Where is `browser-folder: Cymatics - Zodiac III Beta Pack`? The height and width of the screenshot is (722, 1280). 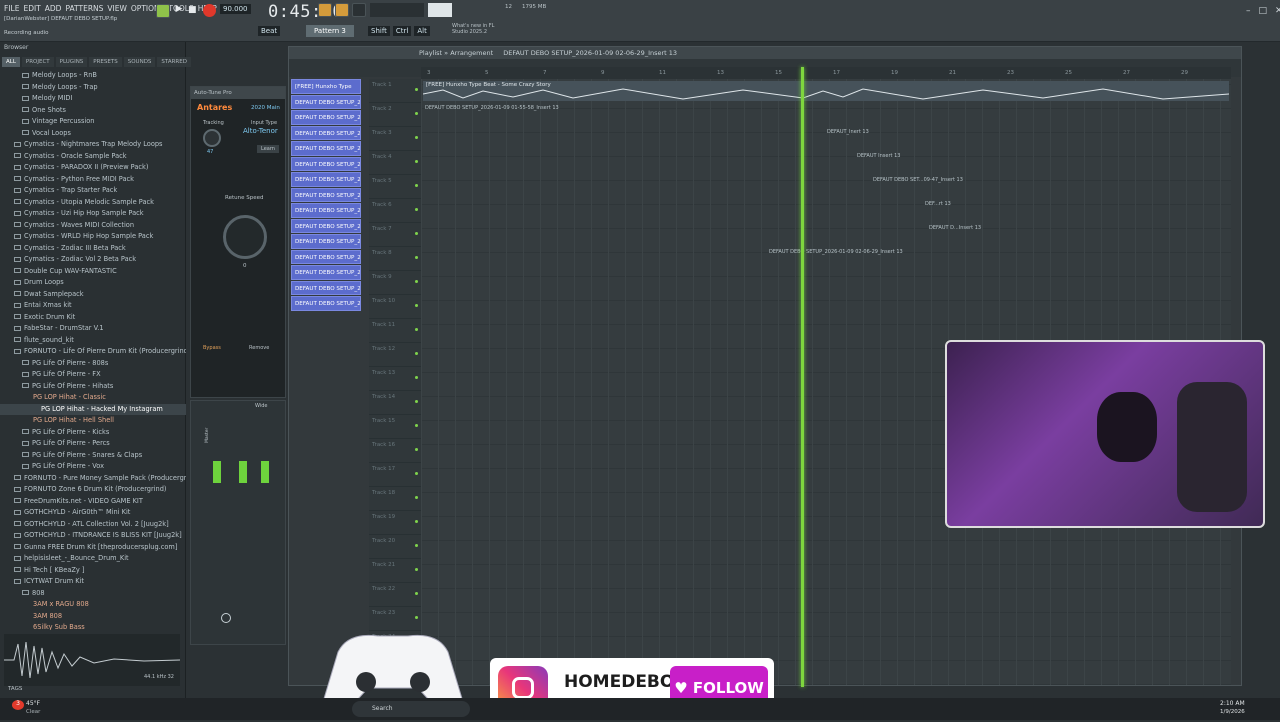
browser-folder: Cymatics - Zodiac III Beta Pack is located at coordinates (93, 249).